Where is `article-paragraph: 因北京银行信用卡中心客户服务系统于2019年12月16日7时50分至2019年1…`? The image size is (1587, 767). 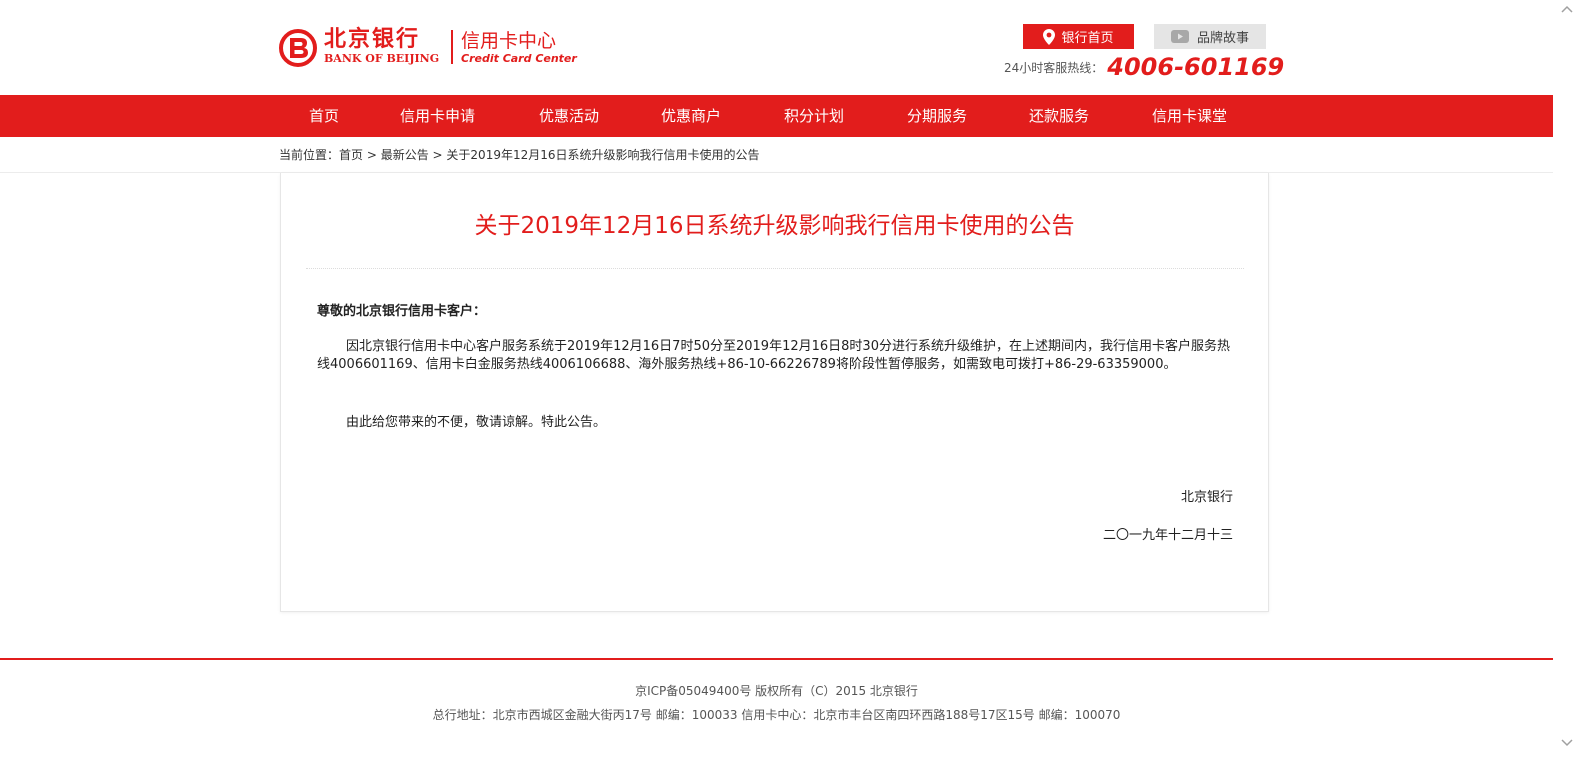 article-paragraph: 因北京银行信用卡中心客户服务系统于2019年12月16日7时50分至2019年1… is located at coordinates (773, 355).